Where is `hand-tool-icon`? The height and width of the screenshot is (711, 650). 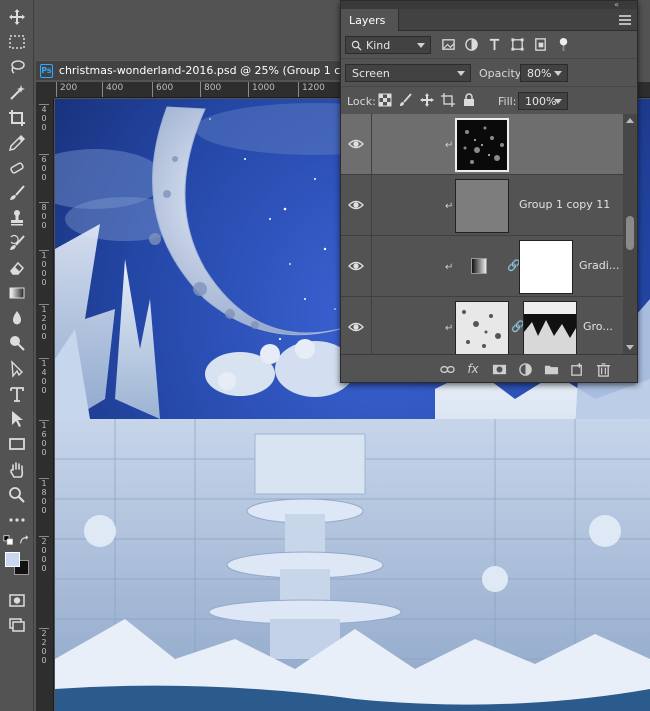
hand-tool-icon is located at coordinates (17, 470).